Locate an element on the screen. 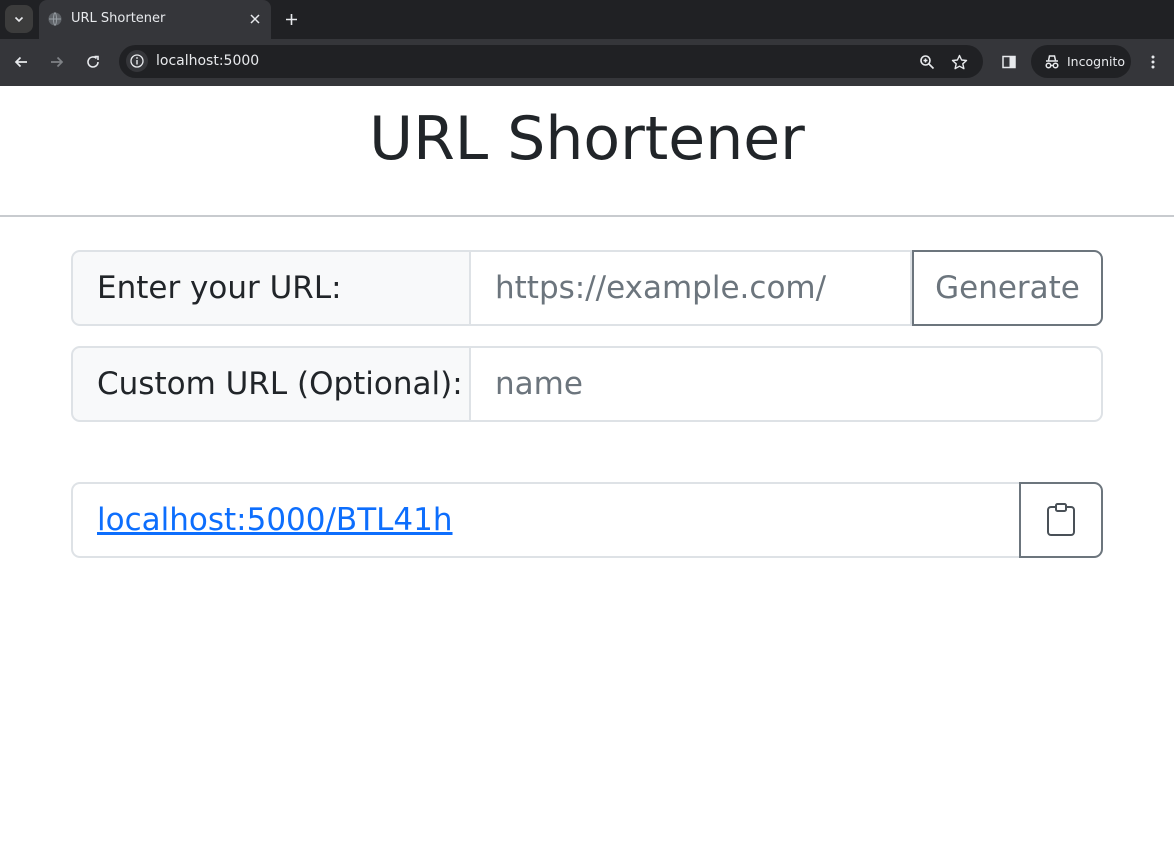 The height and width of the screenshot is (859, 1174). tab-close-button is located at coordinates (255, 19).